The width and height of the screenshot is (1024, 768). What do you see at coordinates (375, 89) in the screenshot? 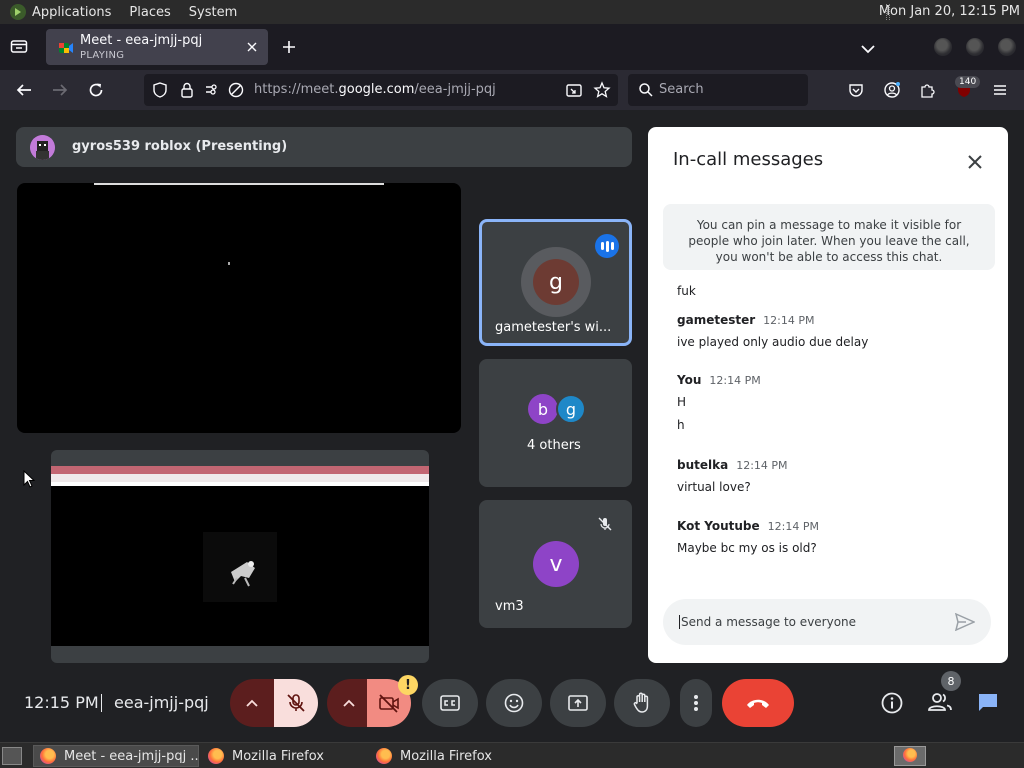
I see `url-text: https://meet.google.com/eea-jmjj-pqj` at bounding box center [375, 89].